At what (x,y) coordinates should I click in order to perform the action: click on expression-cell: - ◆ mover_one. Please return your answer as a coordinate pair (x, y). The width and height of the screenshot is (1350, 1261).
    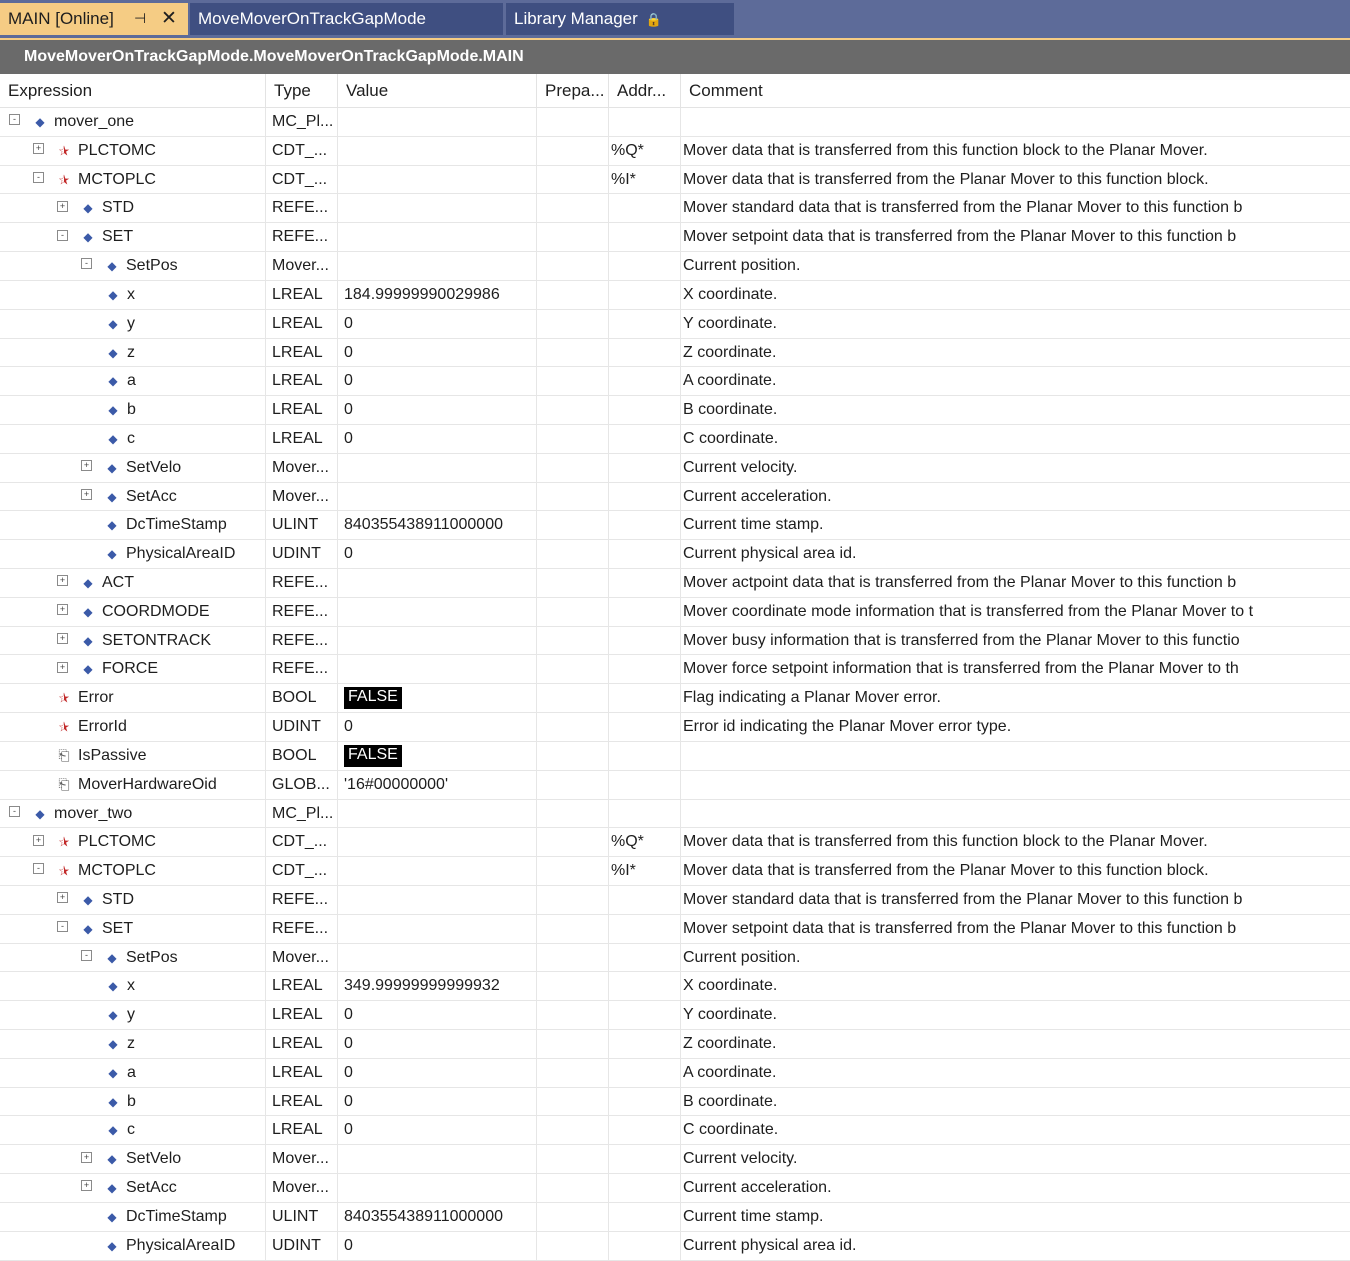
    Looking at the image, I should click on (133, 122).